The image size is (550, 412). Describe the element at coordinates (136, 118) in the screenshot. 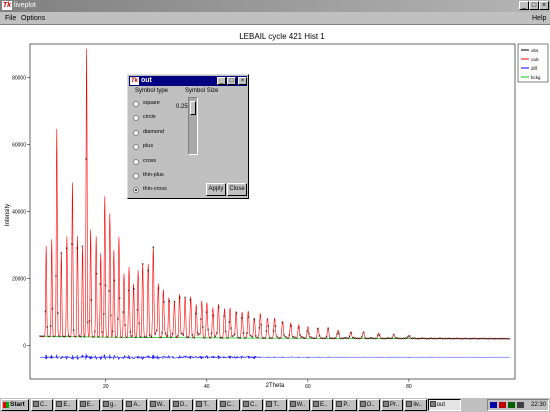

I see `radio-circle` at that location.